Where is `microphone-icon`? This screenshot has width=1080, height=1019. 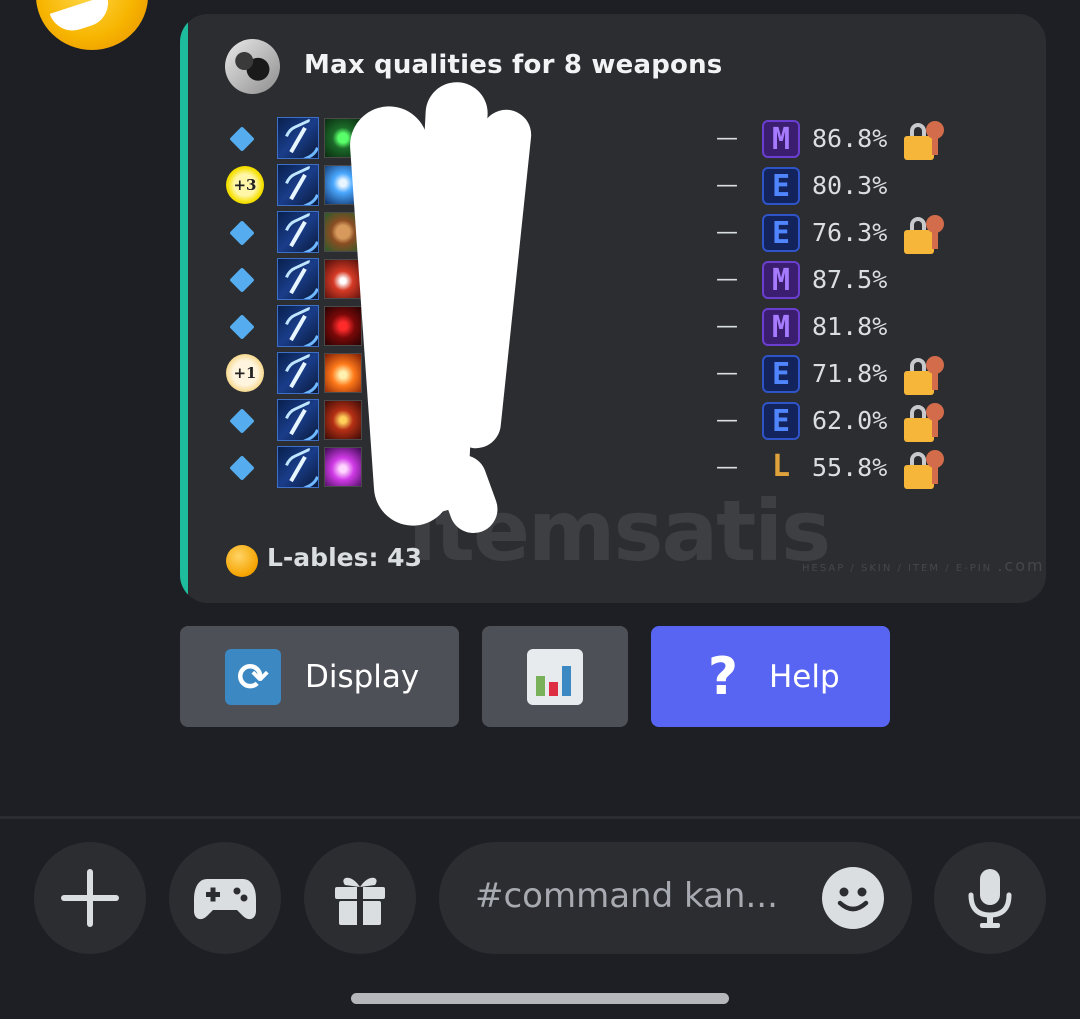
microphone-icon is located at coordinates (990, 898).